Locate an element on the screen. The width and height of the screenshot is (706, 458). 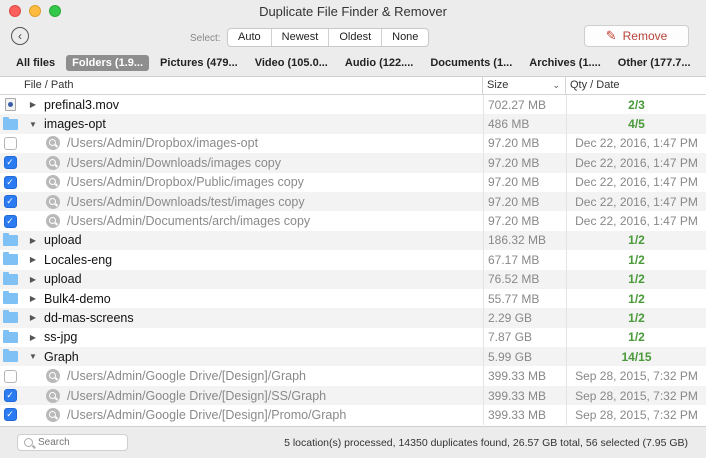
cell-path: /Users/Admin/Documents/arch/images copy is located at coordinates (251, 221).